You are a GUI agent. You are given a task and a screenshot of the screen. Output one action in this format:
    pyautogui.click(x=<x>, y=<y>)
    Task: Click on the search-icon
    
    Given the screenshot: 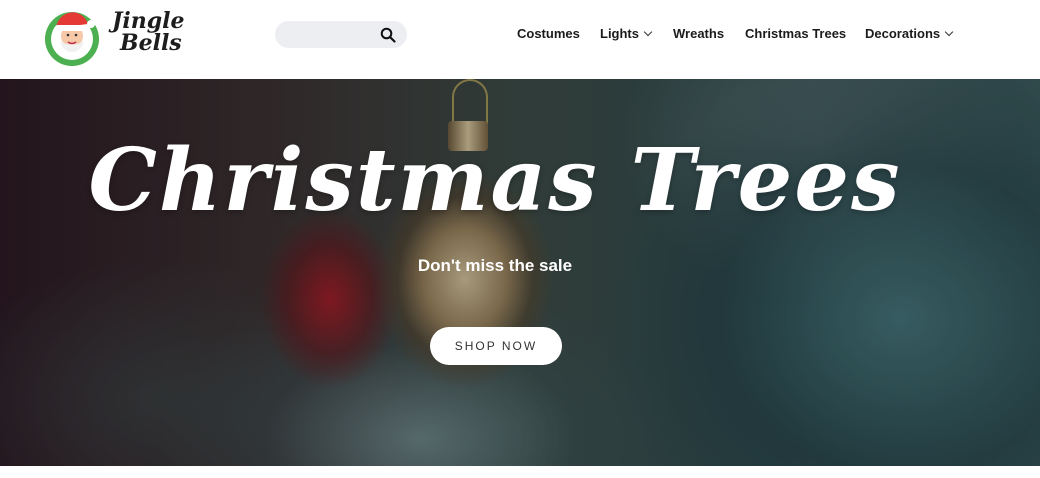 What is the action you would take?
    pyautogui.click(x=388, y=35)
    